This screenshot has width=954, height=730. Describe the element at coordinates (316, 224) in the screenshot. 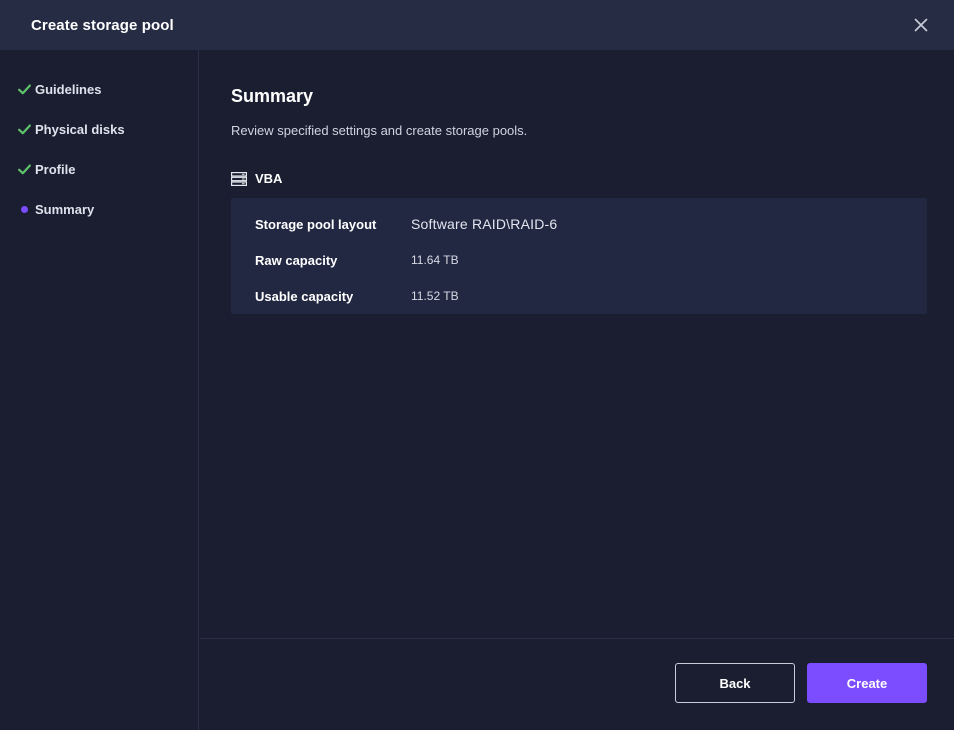

I see `summary-label: Storage pool layout` at that location.